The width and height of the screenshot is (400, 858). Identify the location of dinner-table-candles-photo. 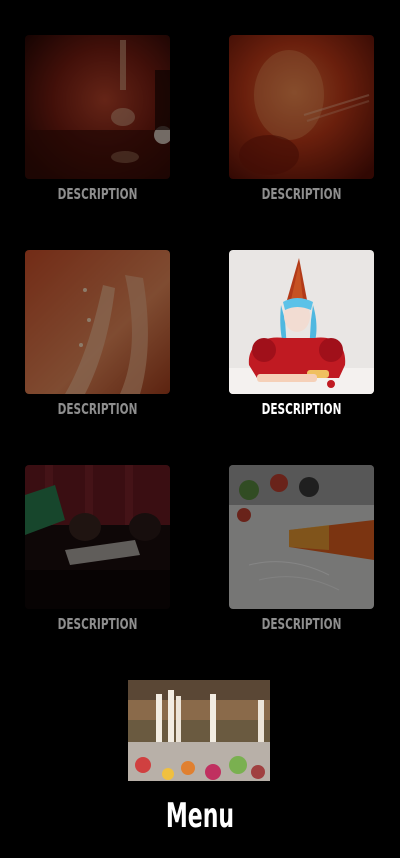
(199, 730).